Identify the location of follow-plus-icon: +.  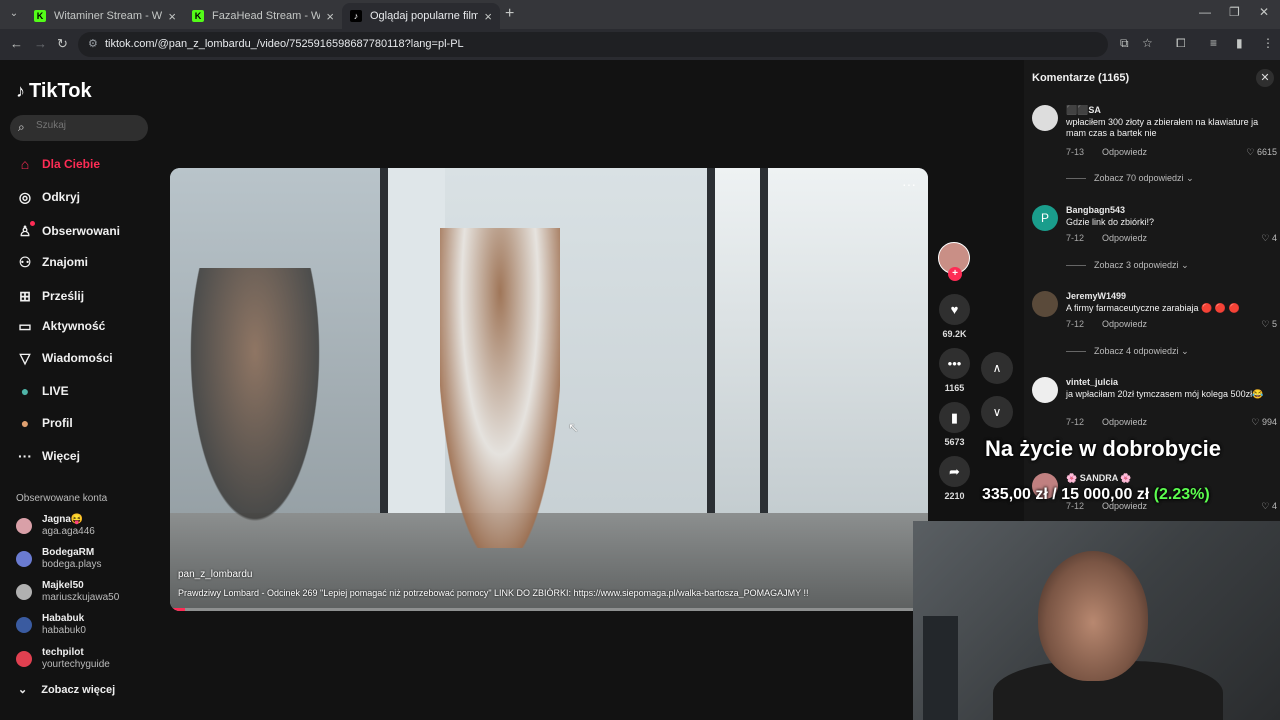
(955, 274).